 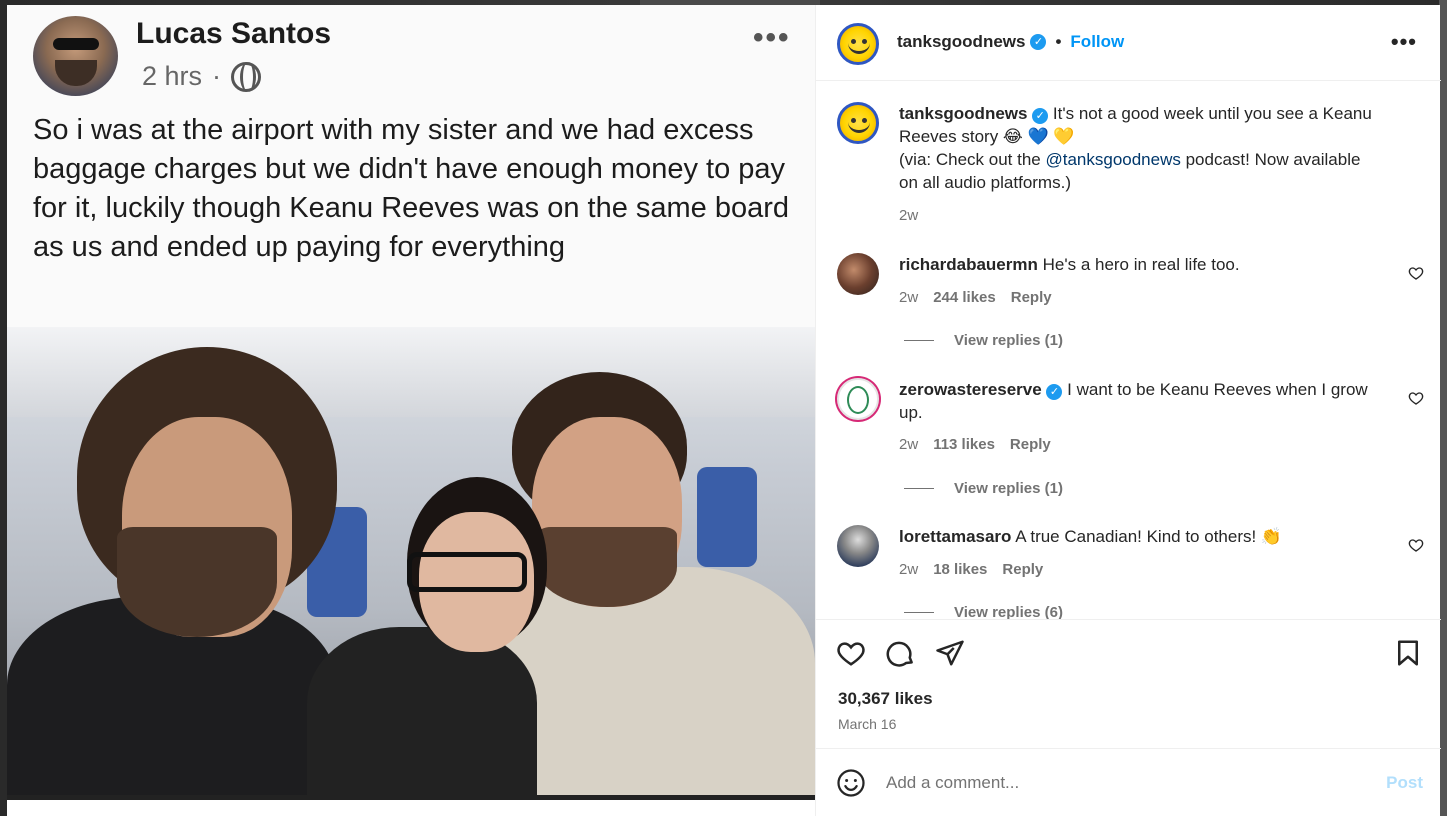 I want to click on post-header: tanksgoodnews ✓ • Follow •••, so click(x=1128, y=43).